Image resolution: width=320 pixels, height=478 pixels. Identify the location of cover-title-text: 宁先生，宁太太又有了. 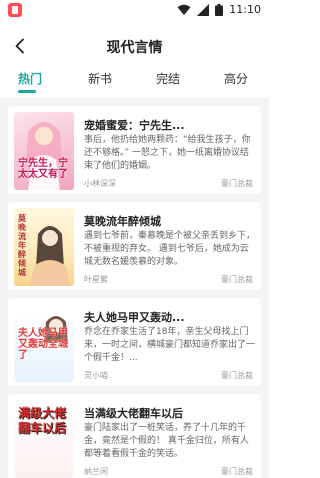
(43, 169).